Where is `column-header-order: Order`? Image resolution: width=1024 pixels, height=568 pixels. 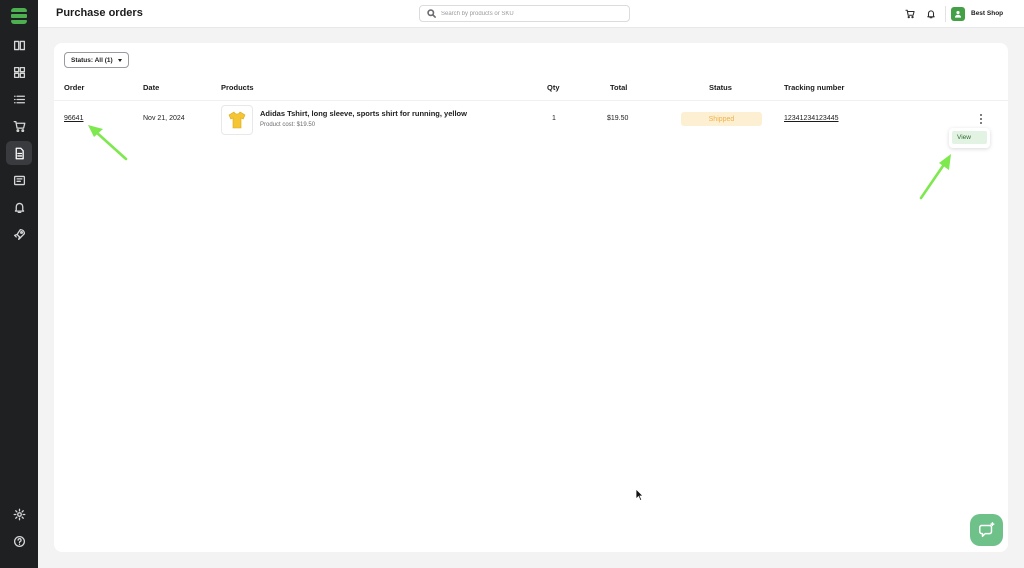 column-header-order: Order is located at coordinates (74, 87).